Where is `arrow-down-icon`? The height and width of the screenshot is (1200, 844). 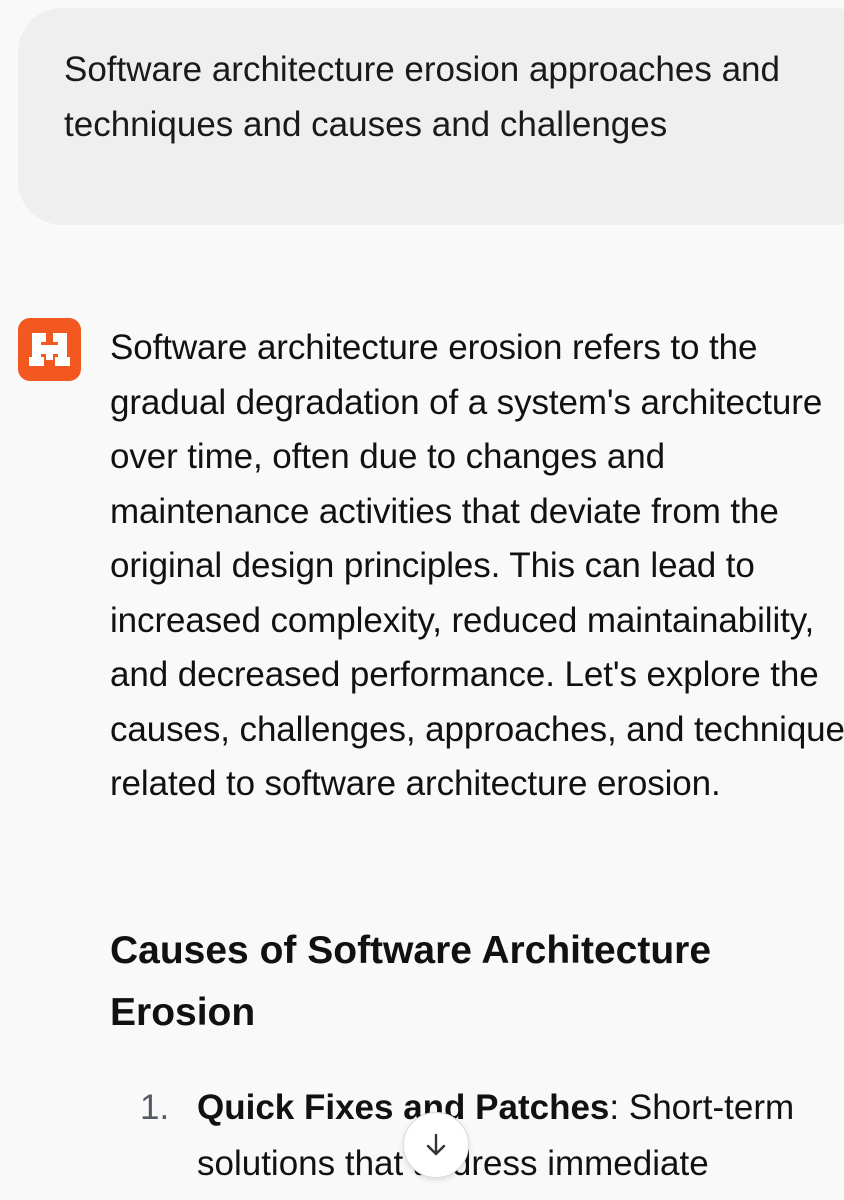
arrow-down-icon is located at coordinates (436, 1144).